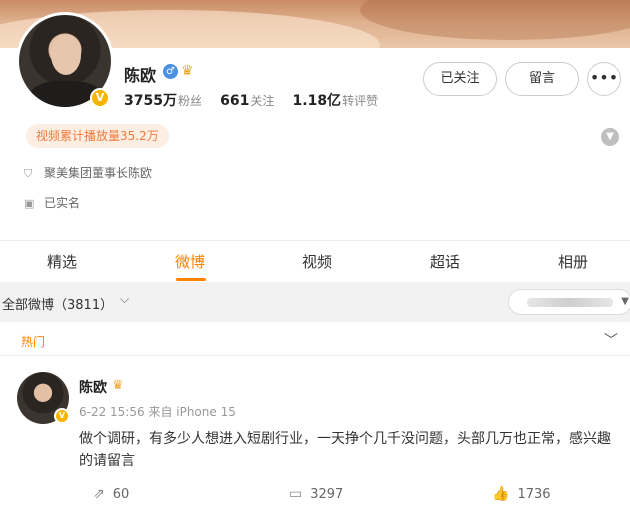 The width and height of the screenshot is (630, 515). Describe the element at coordinates (111, 494) in the screenshot. I see `repost-button: ⇗ 60` at that location.